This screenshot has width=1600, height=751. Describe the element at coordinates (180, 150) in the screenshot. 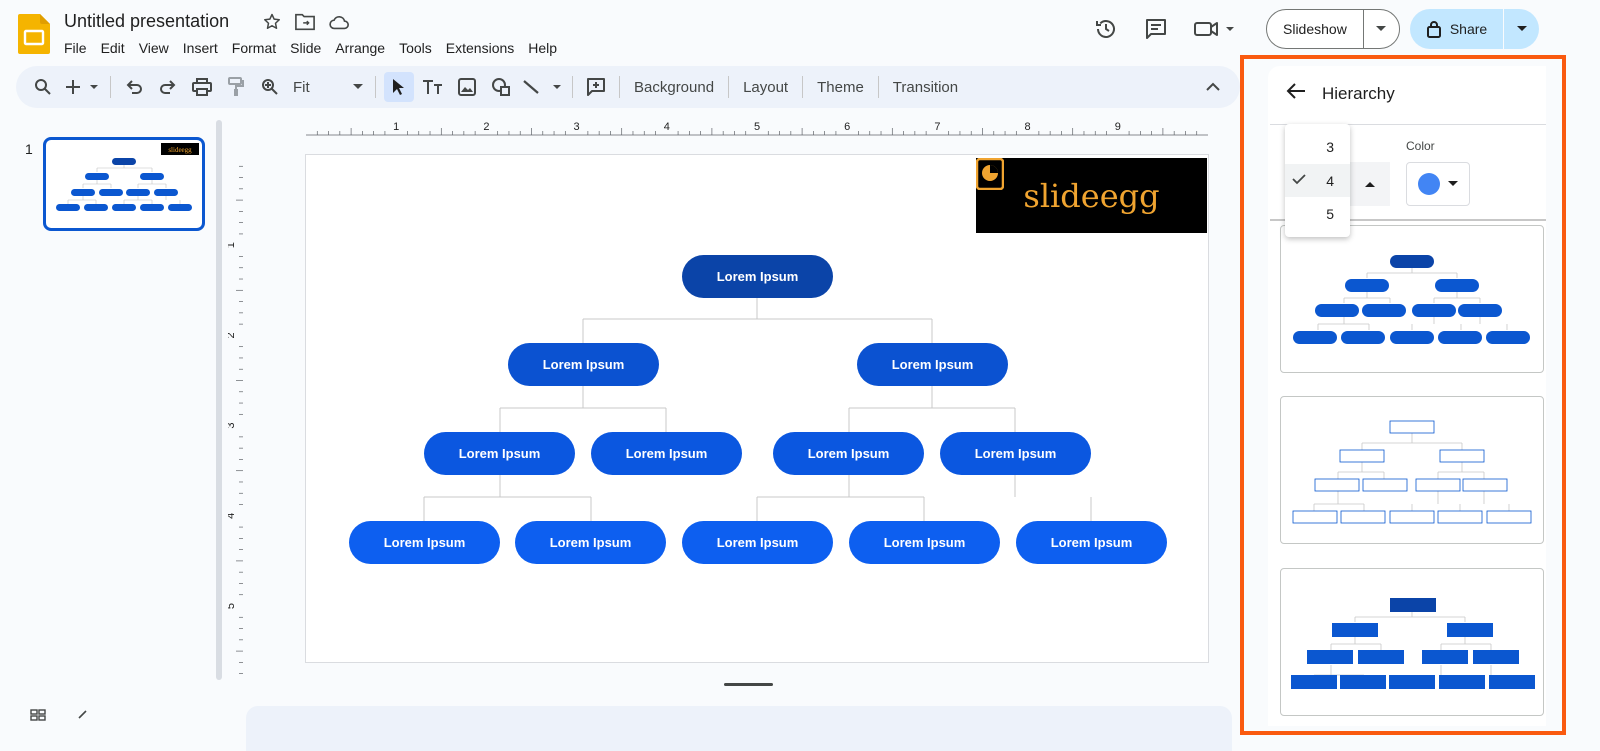

I see `svg-text: slideegg` at that location.